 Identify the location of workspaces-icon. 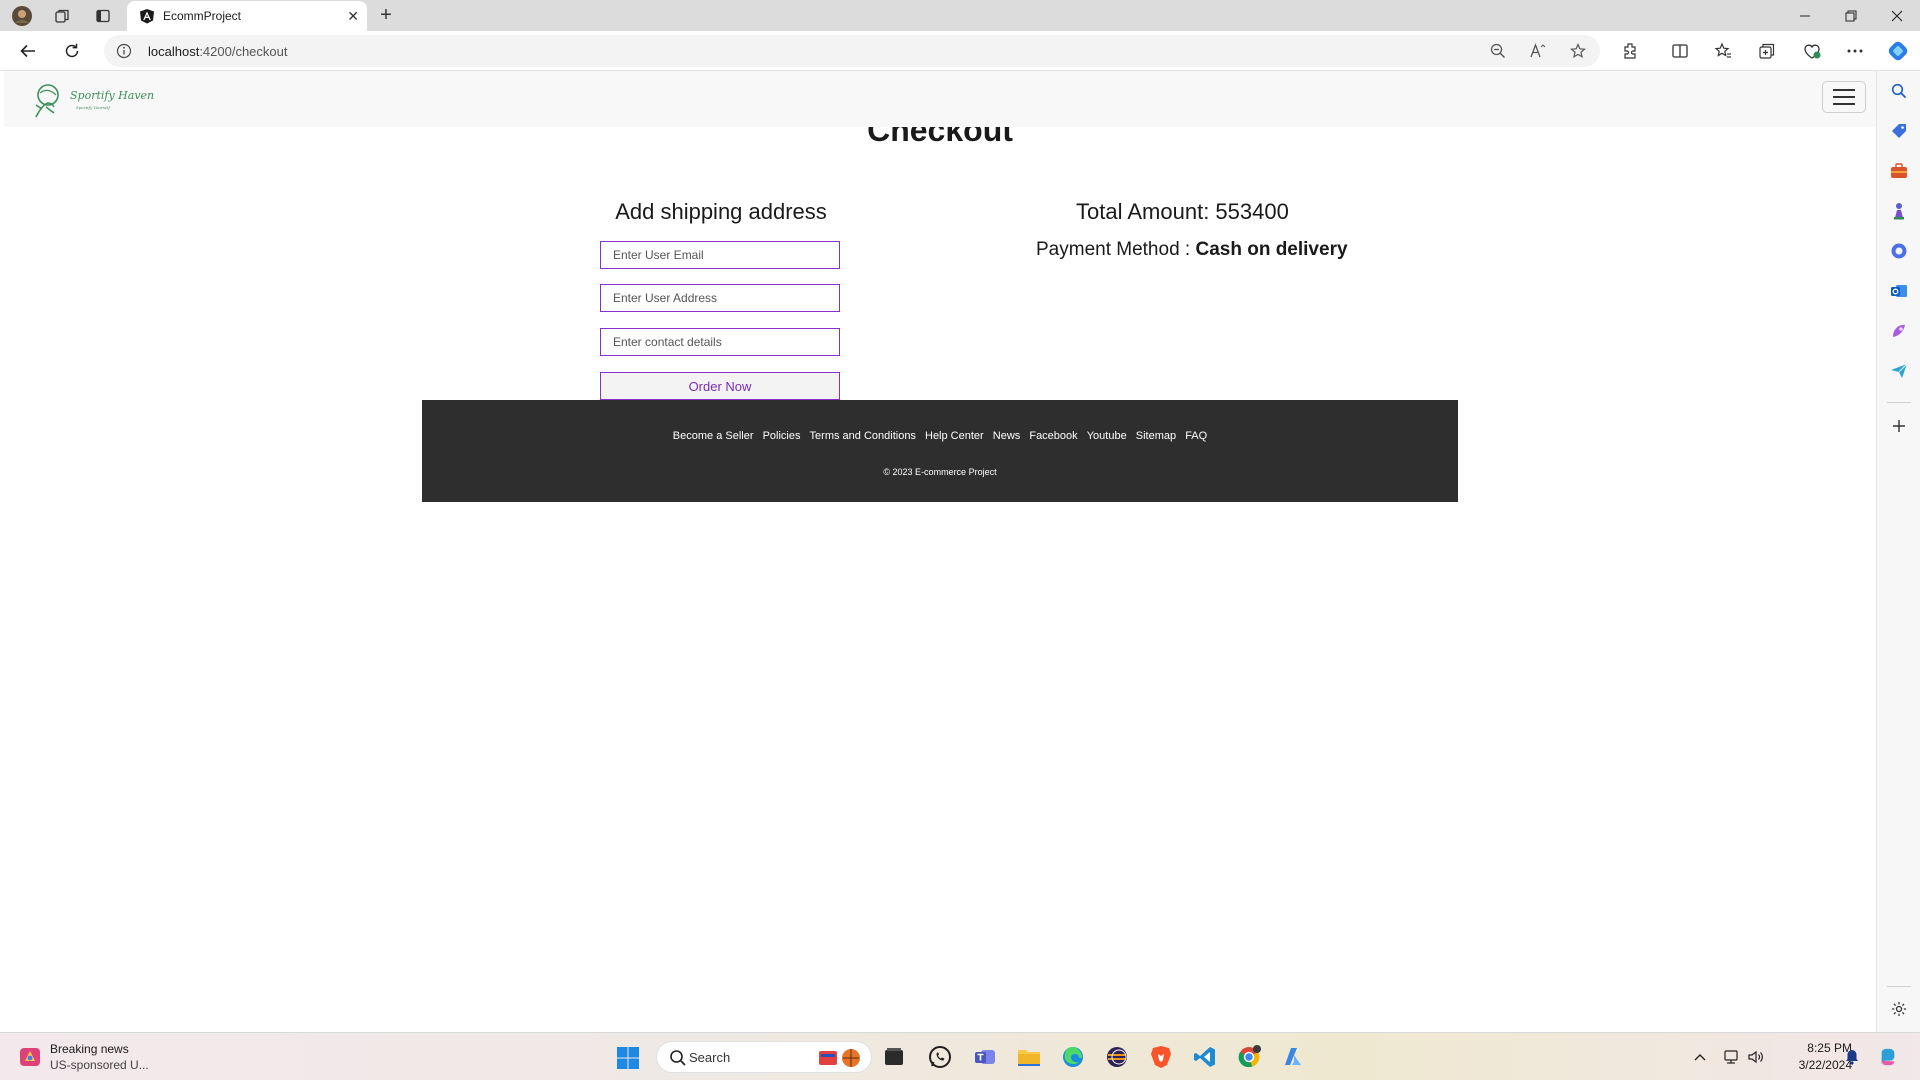
(62, 16).